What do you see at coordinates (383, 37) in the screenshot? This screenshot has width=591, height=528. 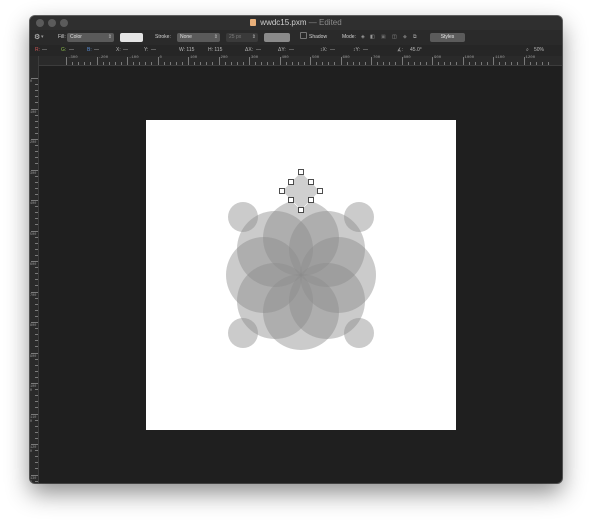 I see `mode-intersect-icon: ▣` at bounding box center [383, 37].